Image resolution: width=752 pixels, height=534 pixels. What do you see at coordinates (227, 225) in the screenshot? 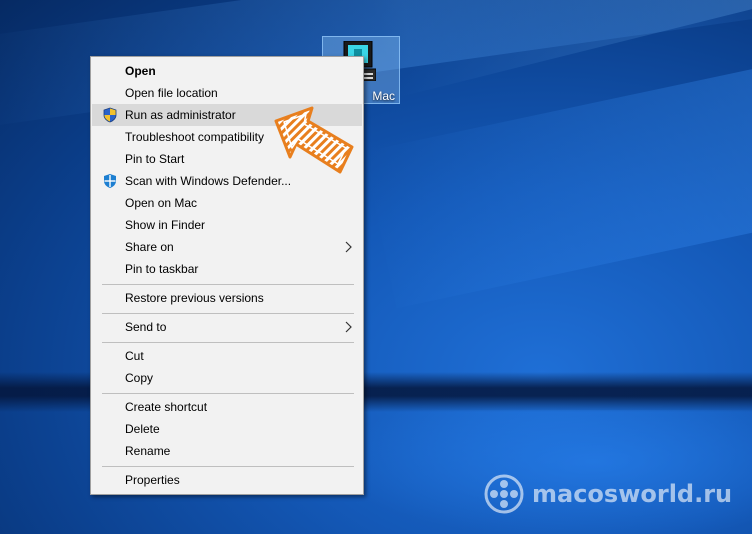
I see `menu-item-show-in-finder: Show in Finder` at bounding box center [227, 225].